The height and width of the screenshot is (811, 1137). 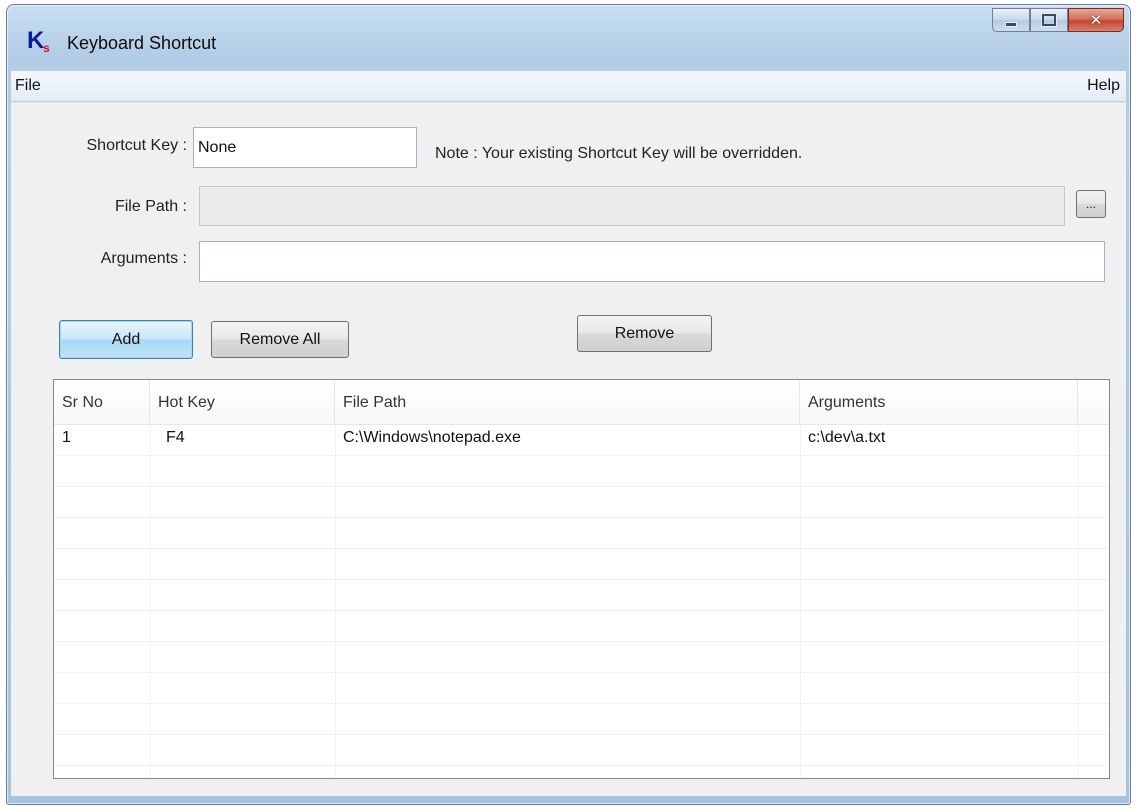 I want to click on menu-help: Help, so click(x=1103, y=86).